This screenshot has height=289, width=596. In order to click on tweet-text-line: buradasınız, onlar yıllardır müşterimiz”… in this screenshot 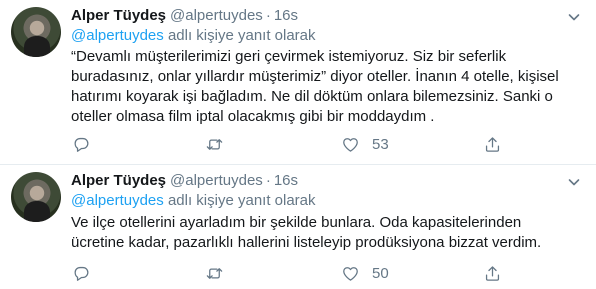, I will do `click(315, 76)`.